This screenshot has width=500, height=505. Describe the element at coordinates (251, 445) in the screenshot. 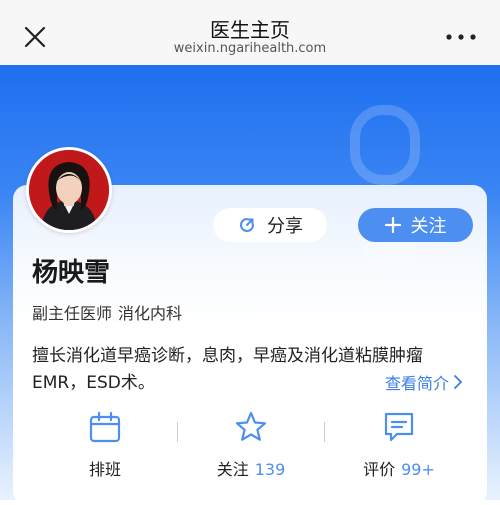

I see `follow-stat: 关注 139` at that location.